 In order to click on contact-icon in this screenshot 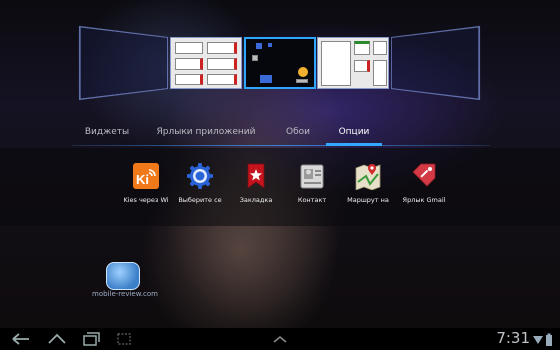, I will do `click(312, 176)`.